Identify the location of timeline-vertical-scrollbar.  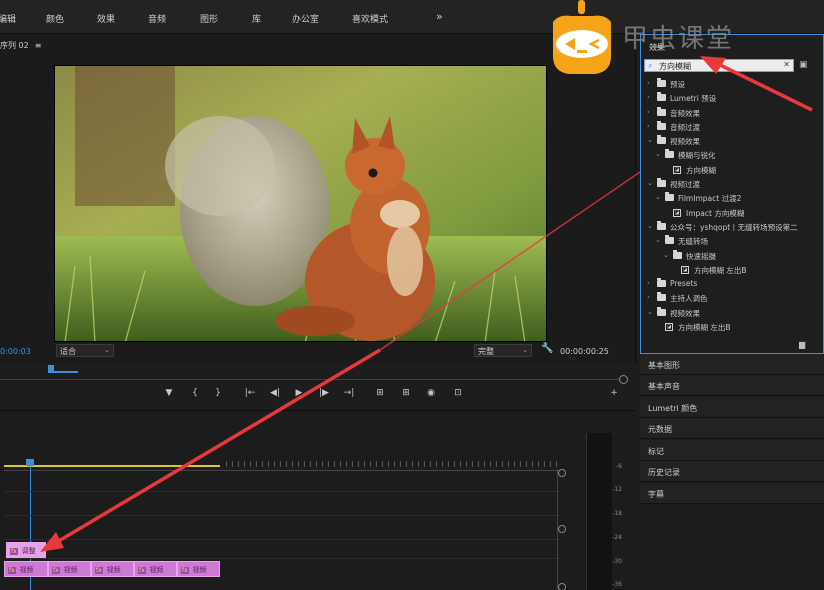
(561, 529).